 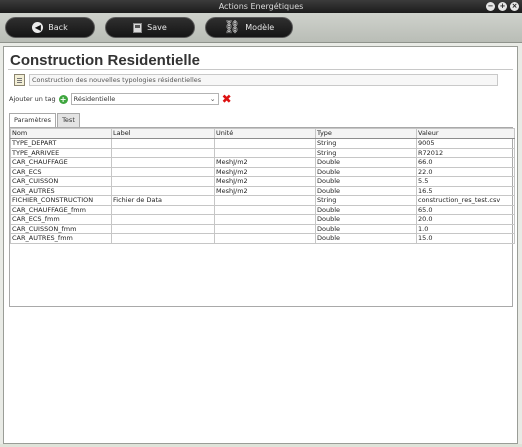 What do you see at coordinates (61, 152) in the screenshot?
I see `cell-nom: TYPE_ARRIVEE` at bounding box center [61, 152].